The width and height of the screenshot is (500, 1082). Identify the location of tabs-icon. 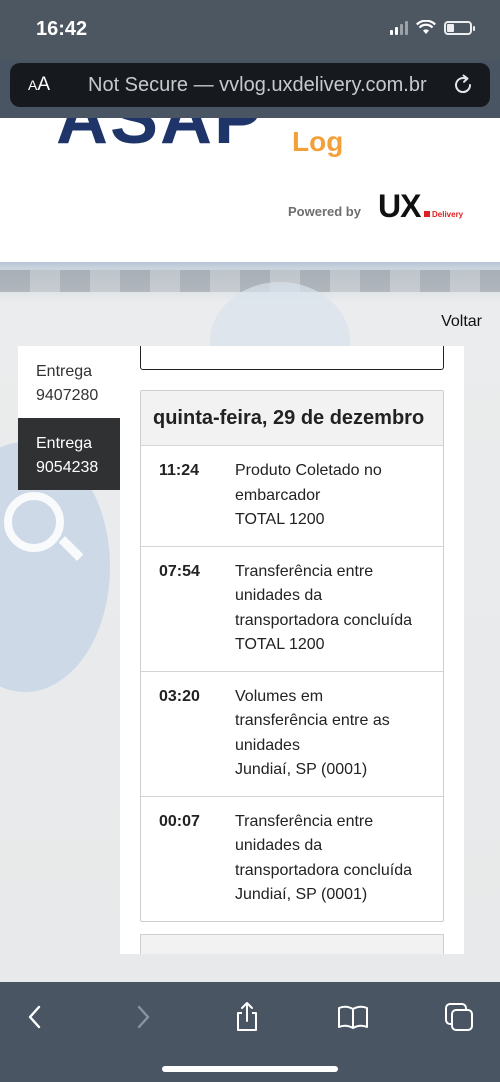
(459, 1017).